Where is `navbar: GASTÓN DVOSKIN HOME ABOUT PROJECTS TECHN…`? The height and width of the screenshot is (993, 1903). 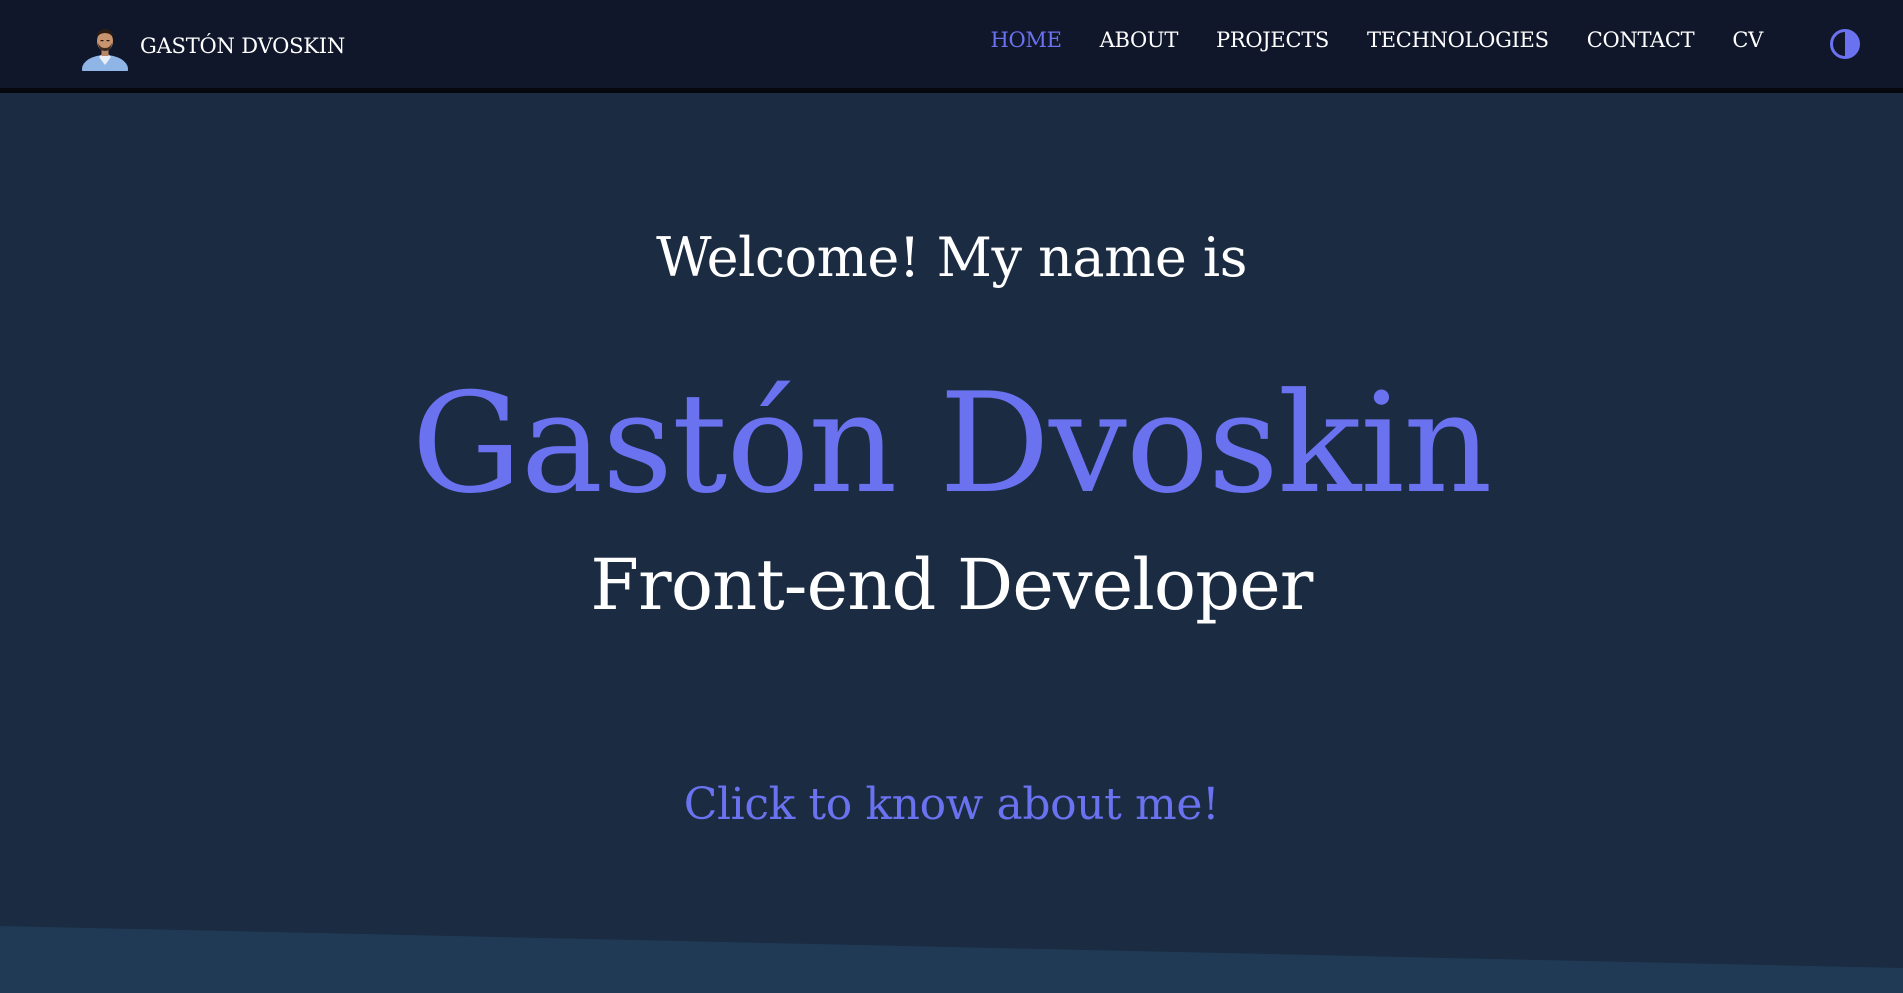
navbar: GASTÓN DVOSKIN HOME ABOUT PROJECTS TECHN… is located at coordinates (951, 46).